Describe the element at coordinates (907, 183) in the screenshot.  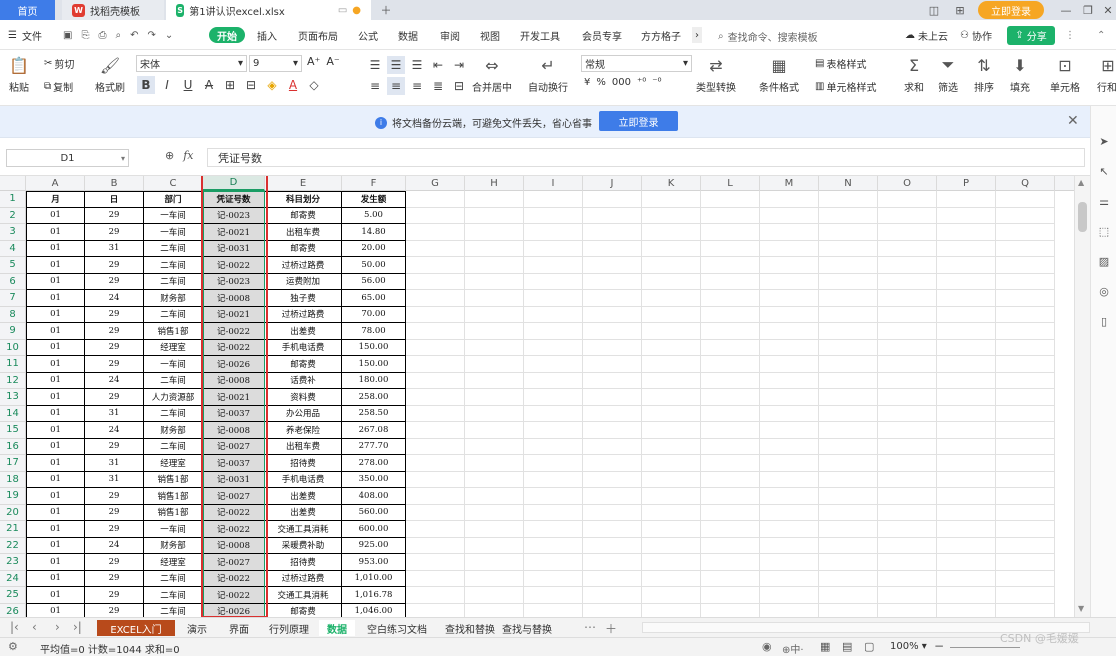
I see `column-header-o: O` at that location.